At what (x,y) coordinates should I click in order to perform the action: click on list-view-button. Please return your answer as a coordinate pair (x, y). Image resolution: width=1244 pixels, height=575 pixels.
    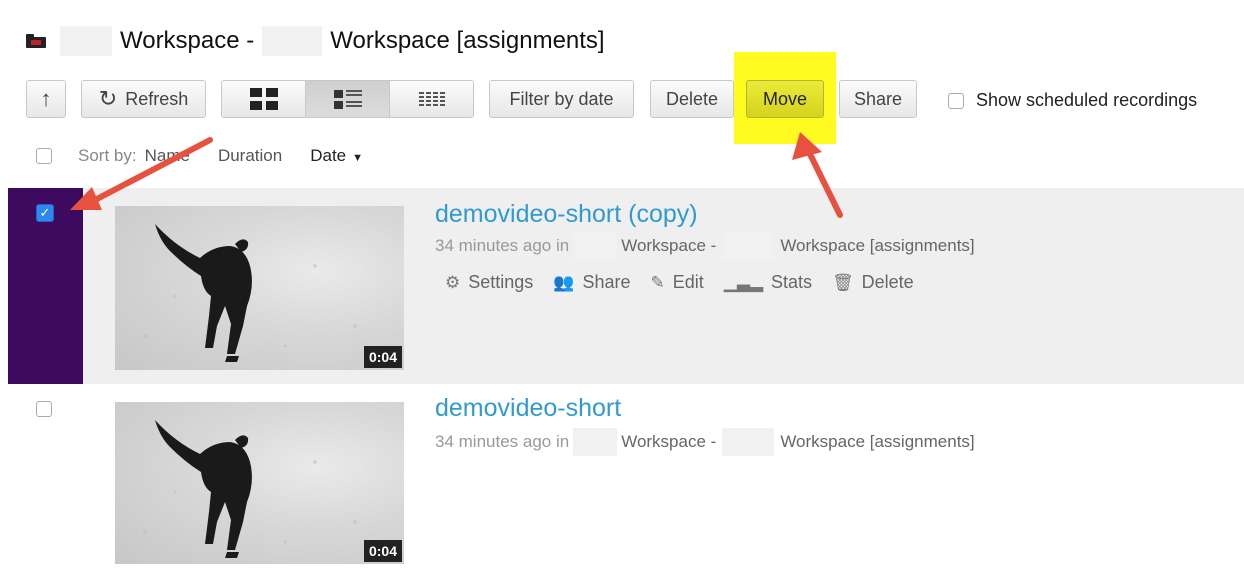
    Looking at the image, I should click on (348, 99).